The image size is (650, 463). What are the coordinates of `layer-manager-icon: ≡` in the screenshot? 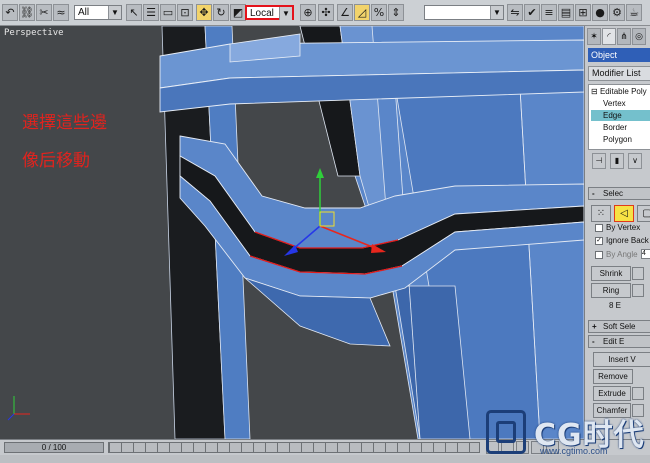 It's located at (549, 12).